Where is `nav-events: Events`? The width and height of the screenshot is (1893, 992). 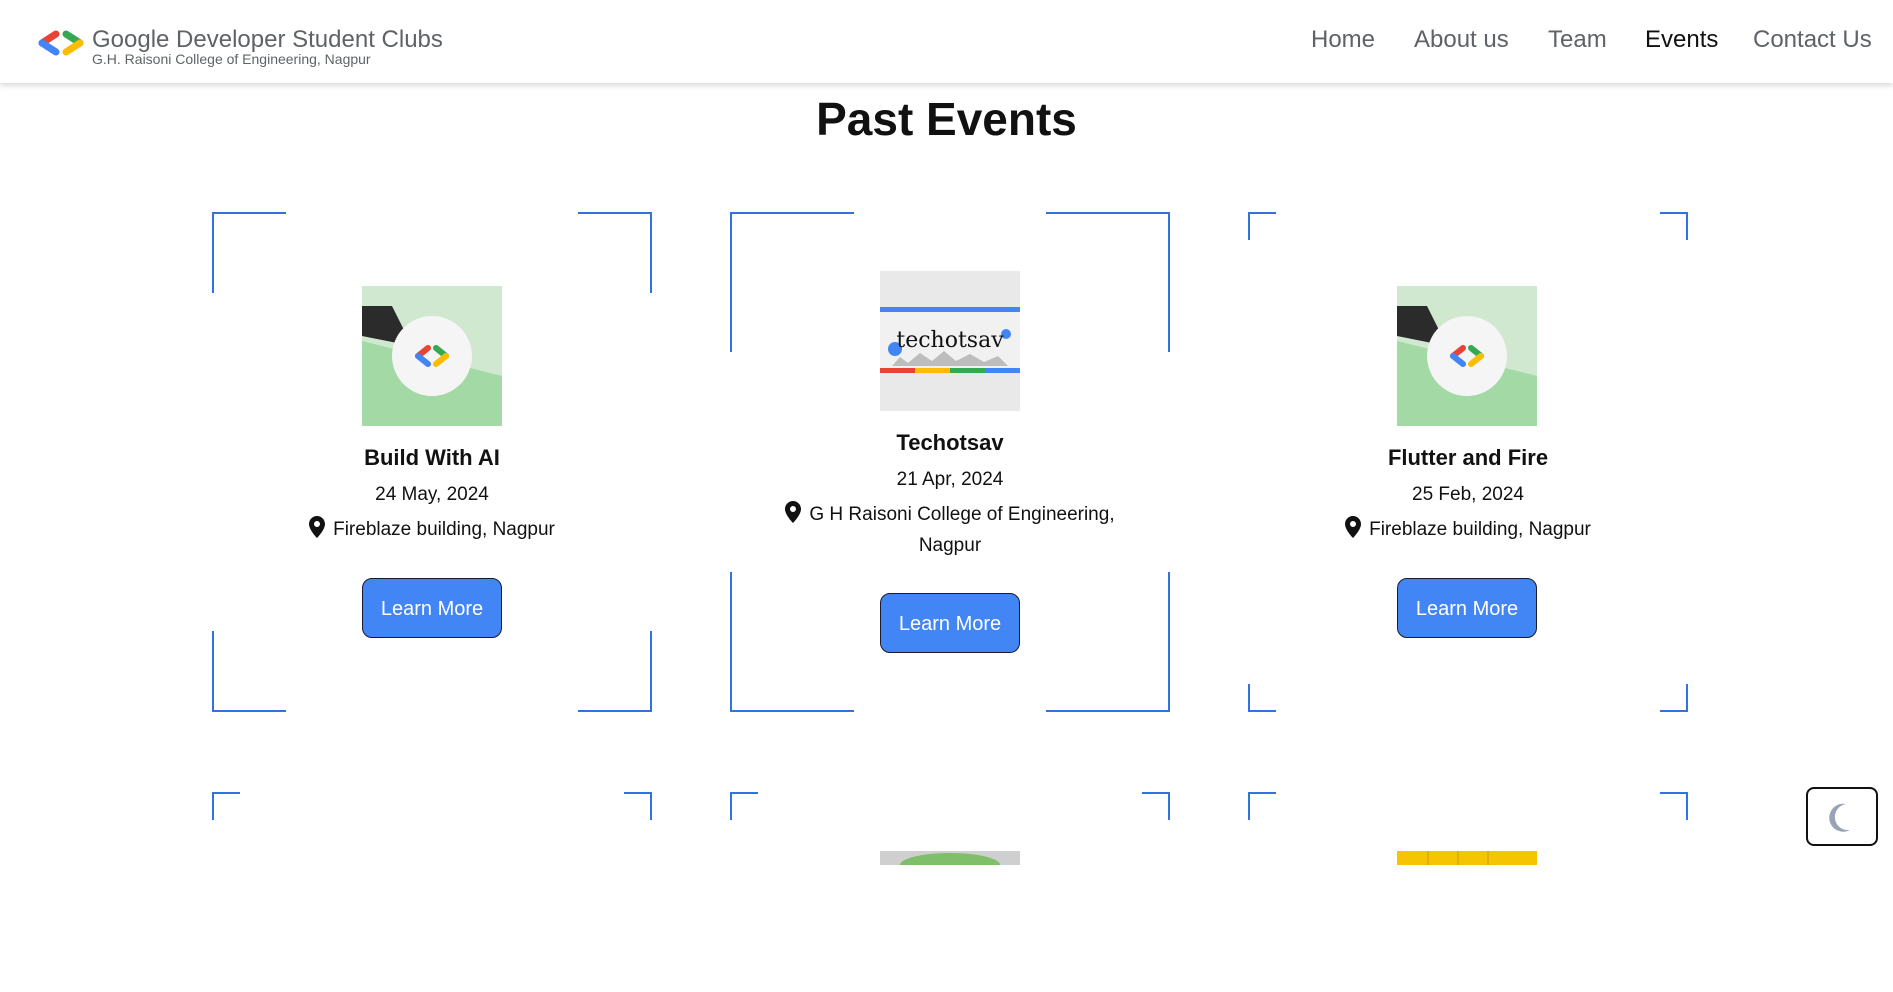
nav-events: Events is located at coordinates (1681, 40).